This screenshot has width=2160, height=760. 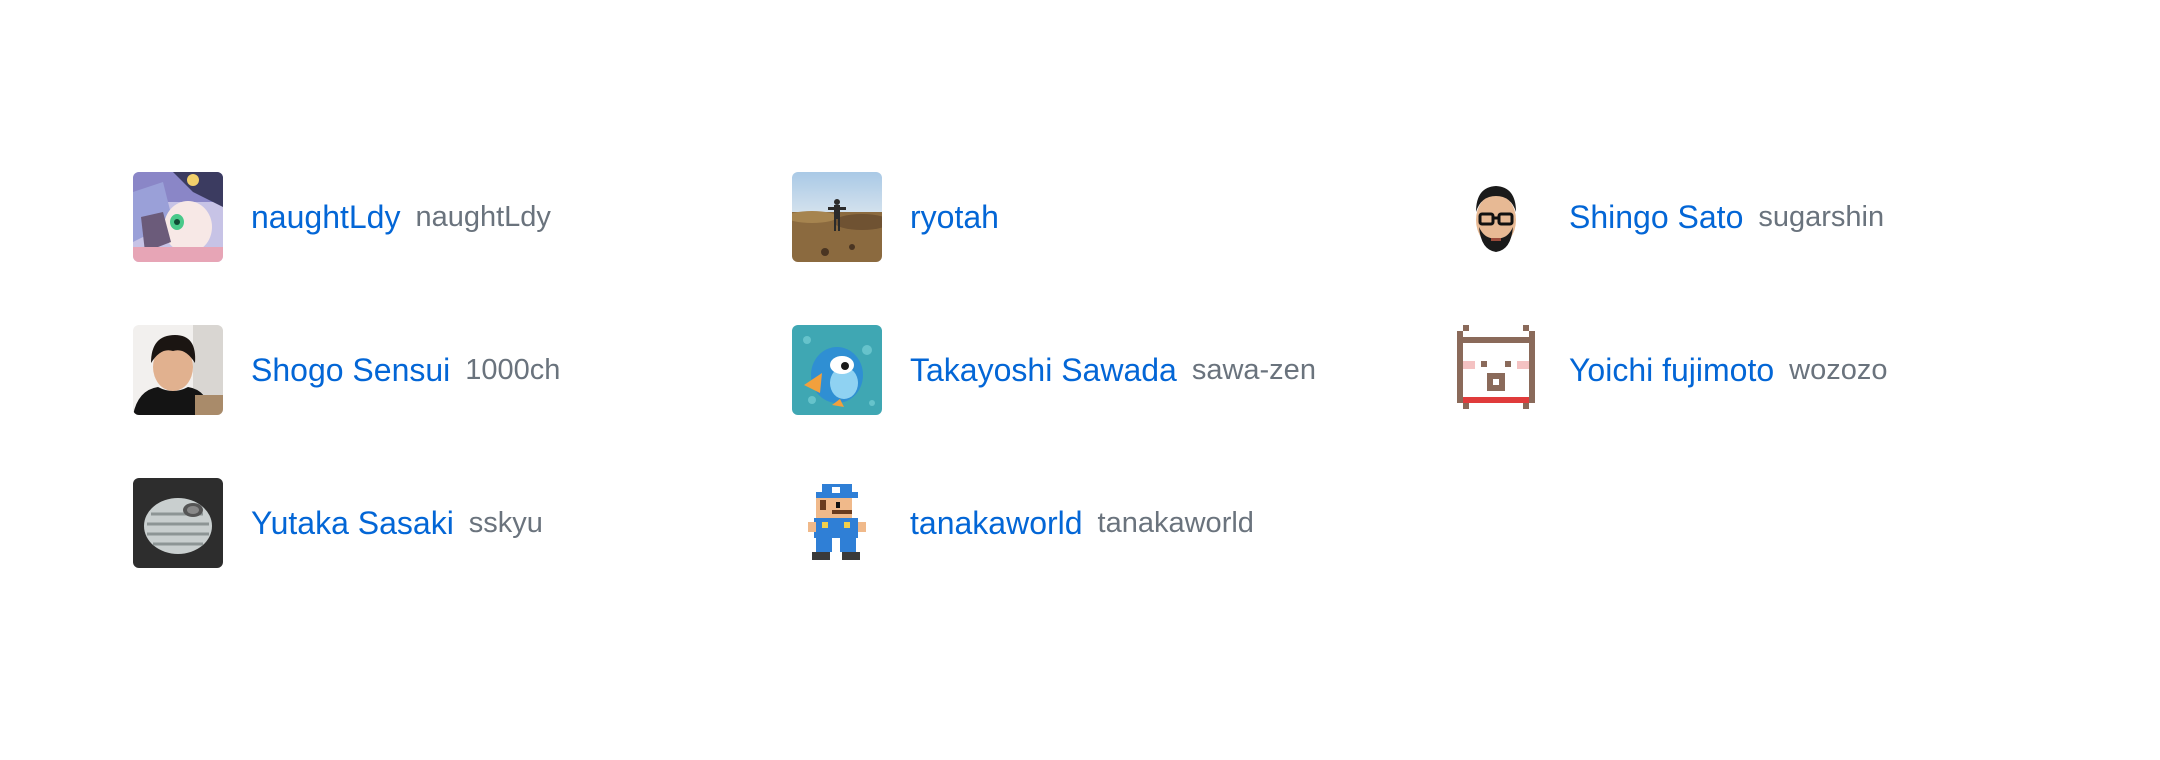 What do you see at coordinates (903, 217) in the screenshot?
I see `member-item: ryotah` at bounding box center [903, 217].